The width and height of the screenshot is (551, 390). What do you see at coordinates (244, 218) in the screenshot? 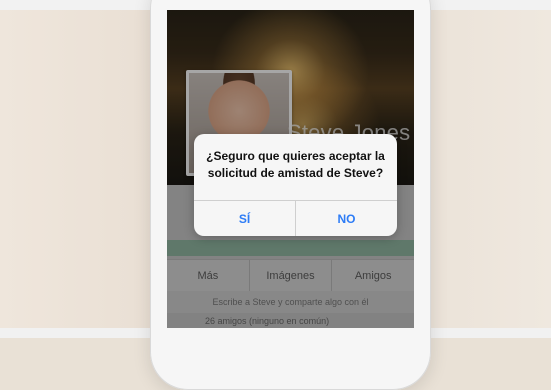
I see `yes-button: SÍ` at bounding box center [244, 218].